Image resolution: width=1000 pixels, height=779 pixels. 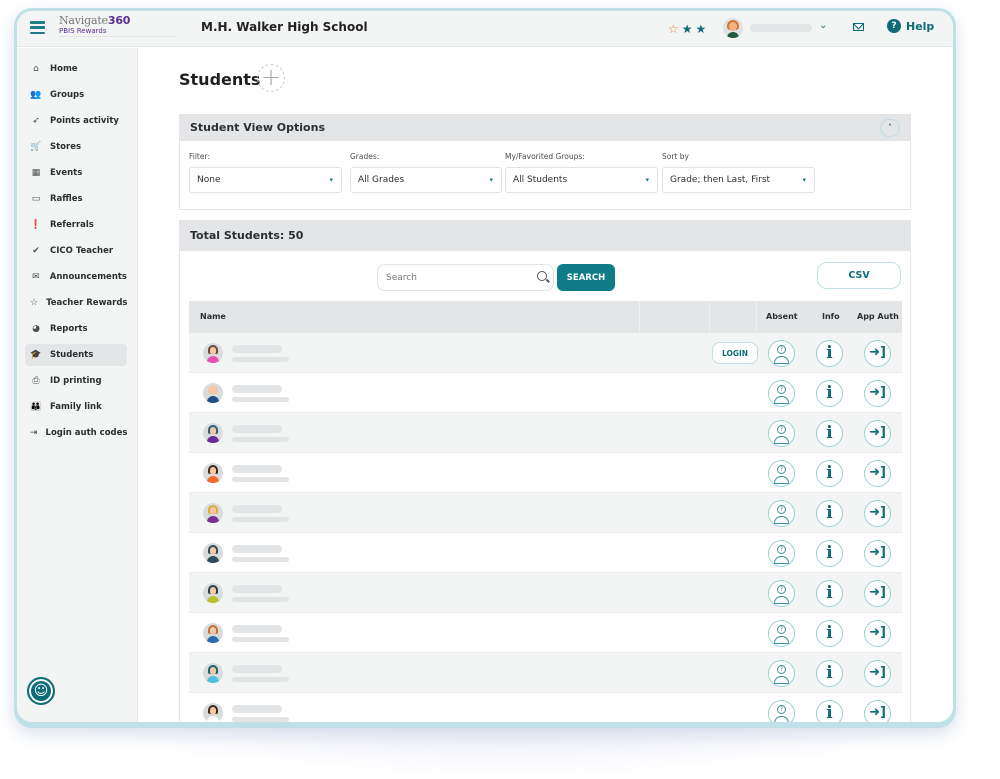 I want to click on add-student-button: +, so click(x=271, y=78).